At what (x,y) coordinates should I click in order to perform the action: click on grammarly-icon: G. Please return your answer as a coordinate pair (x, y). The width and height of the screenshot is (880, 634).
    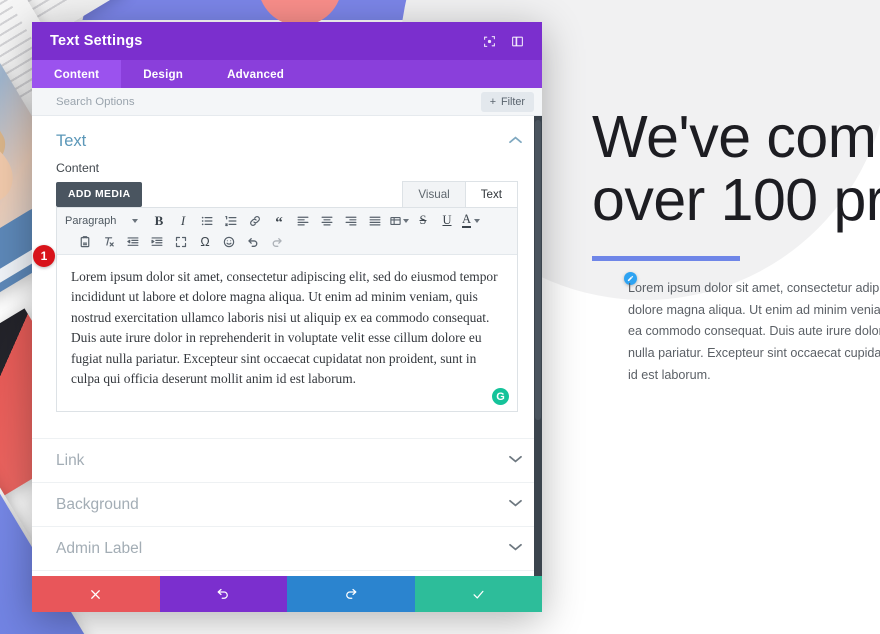
    Looking at the image, I should click on (500, 397).